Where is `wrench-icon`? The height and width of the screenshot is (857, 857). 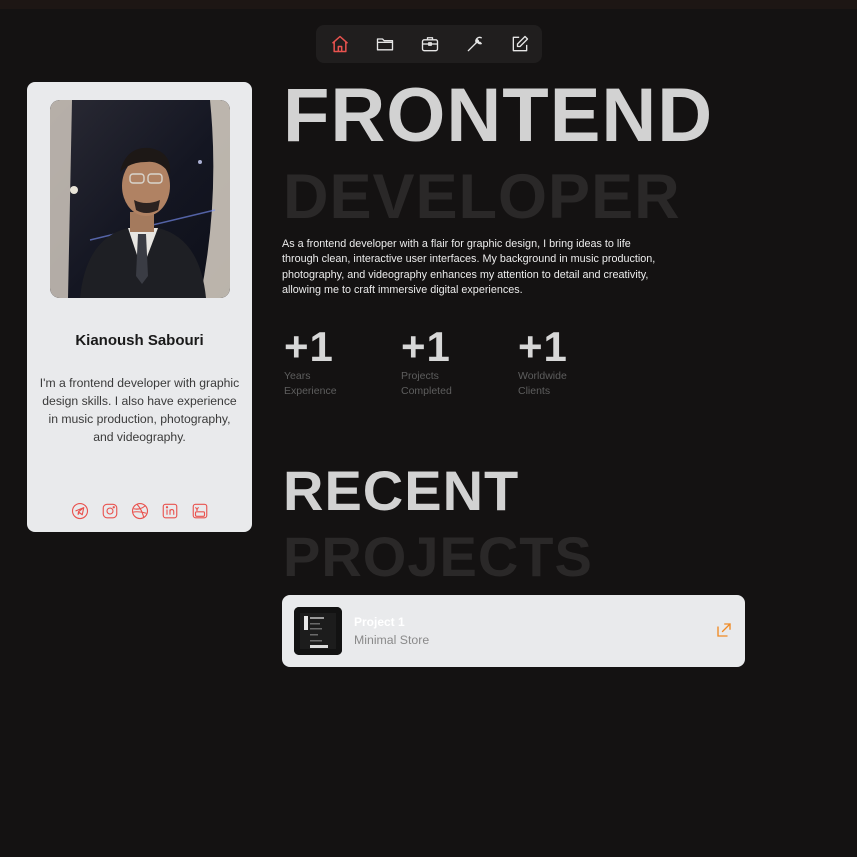
wrench-icon is located at coordinates (474, 44).